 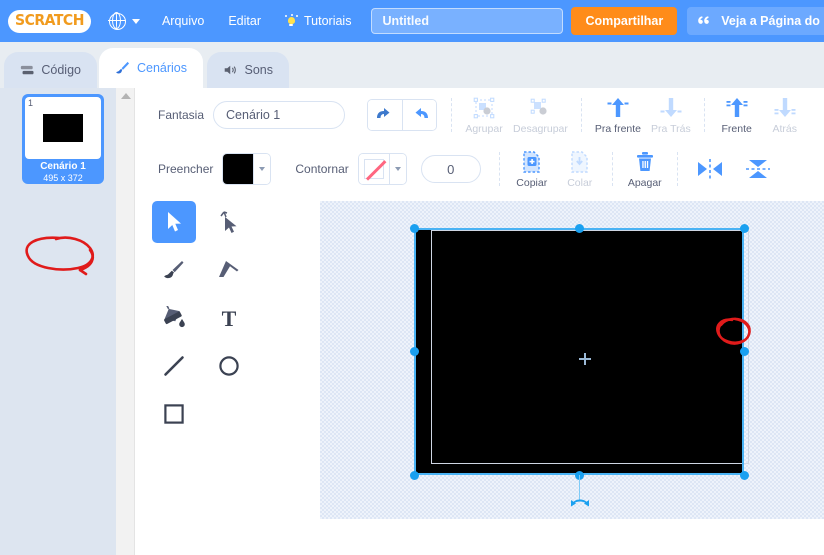 I want to click on tool-text: T, so click(x=229, y=318).